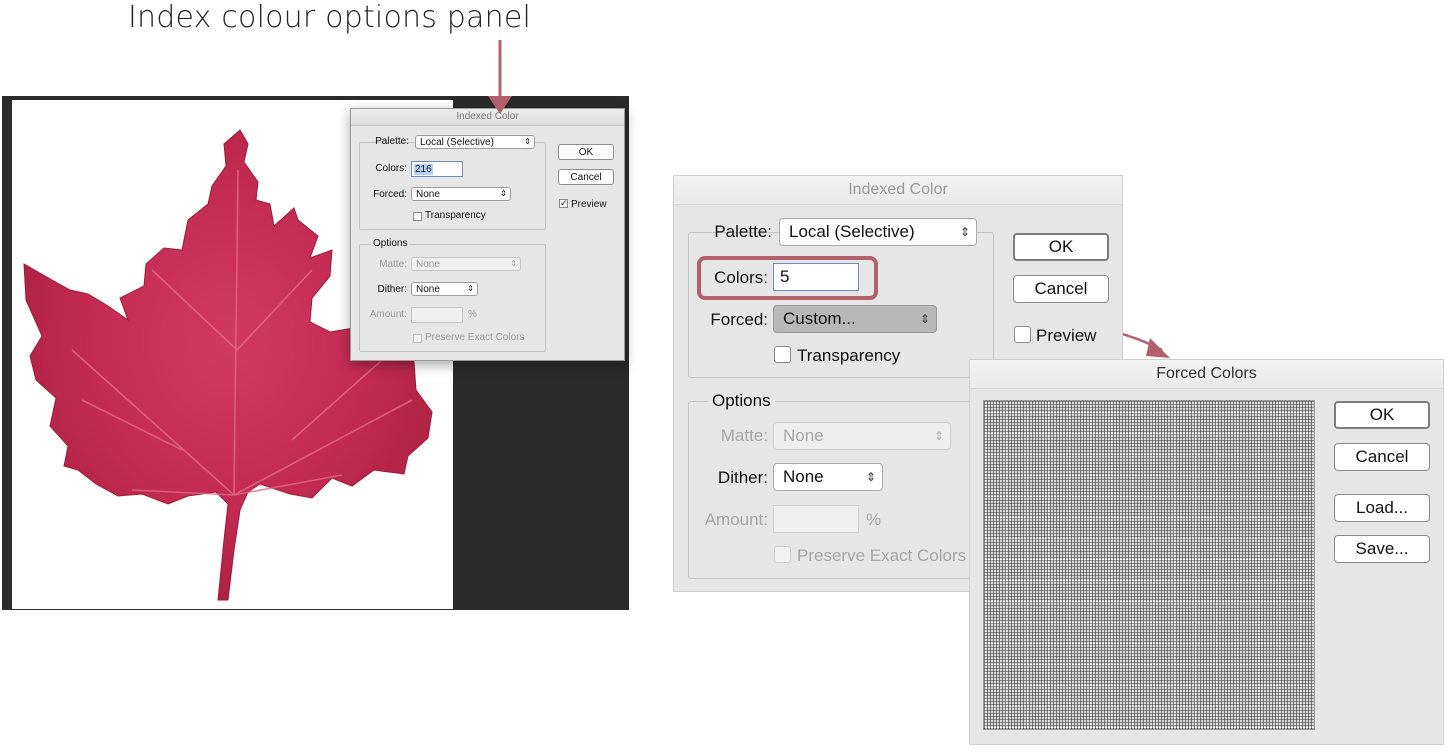 Image resolution: width=1455 pixels, height=753 pixels. I want to click on preview-checkbox: ✓, so click(563, 203).